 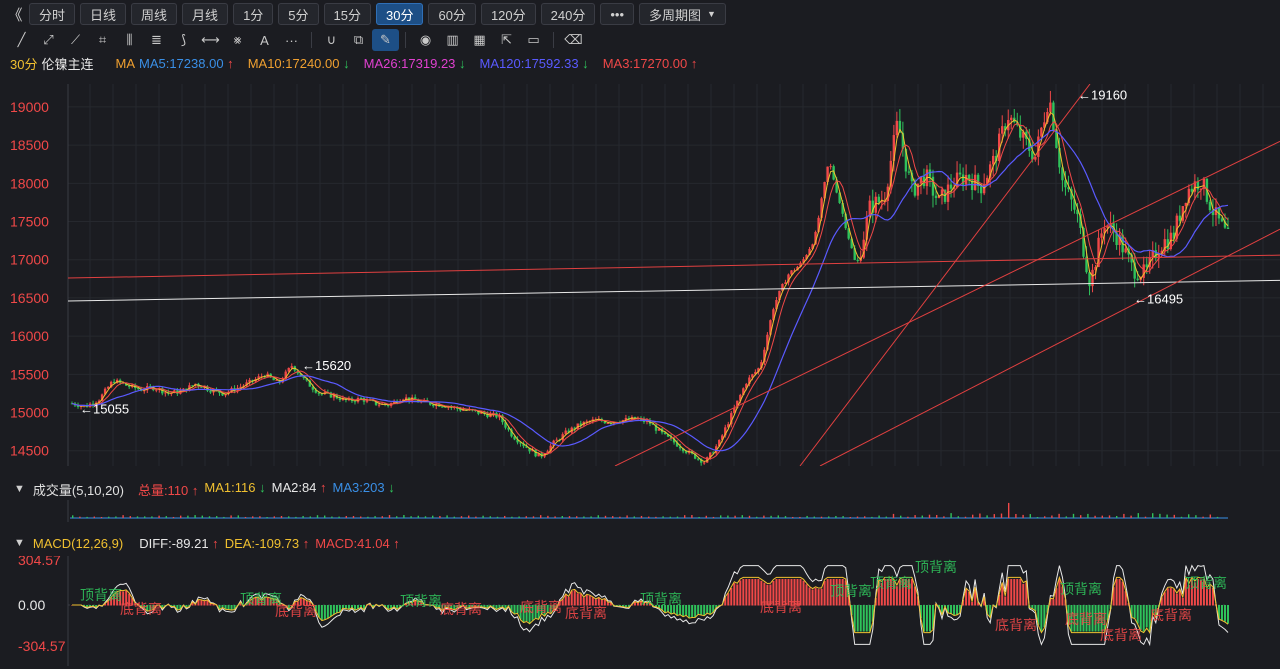 What do you see at coordinates (640, 511) in the screenshot?
I see `volume-chart` at bounding box center [640, 511].